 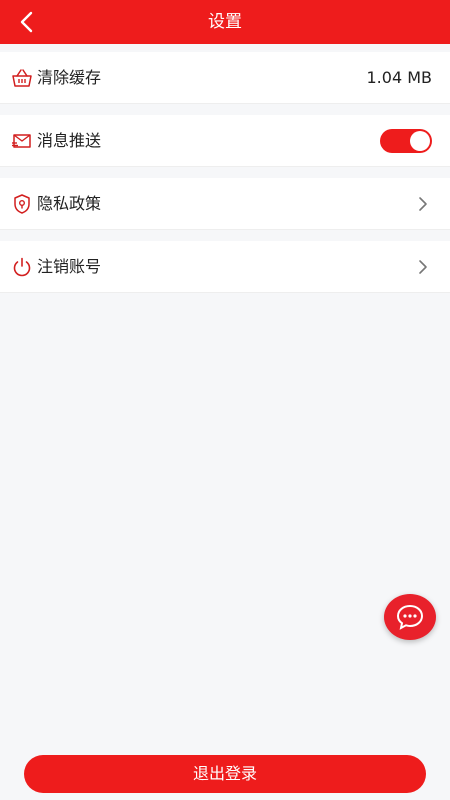 I want to click on power-icon, so click(x=22, y=267).